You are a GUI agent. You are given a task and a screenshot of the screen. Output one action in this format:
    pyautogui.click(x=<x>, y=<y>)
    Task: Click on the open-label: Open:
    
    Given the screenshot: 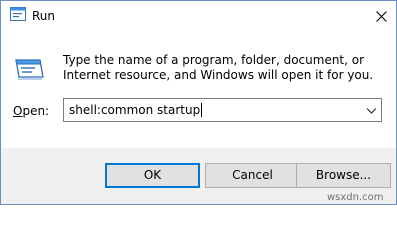 What is the action you would take?
    pyautogui.click(x=31, y=111)
    